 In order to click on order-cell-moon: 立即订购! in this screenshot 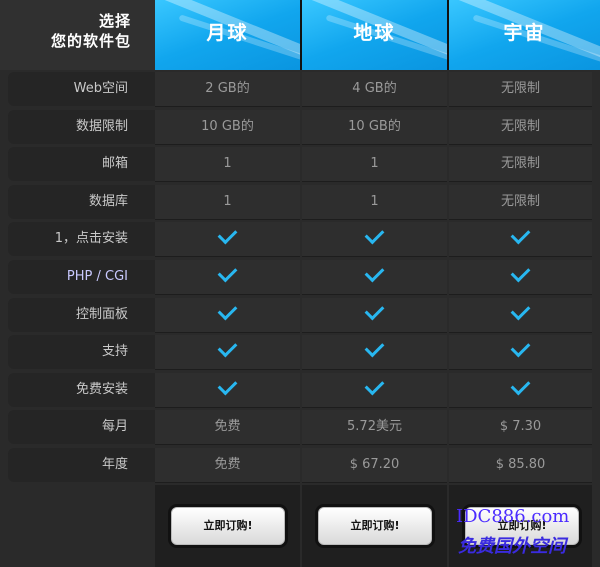, I will do `click(227, 526)`.